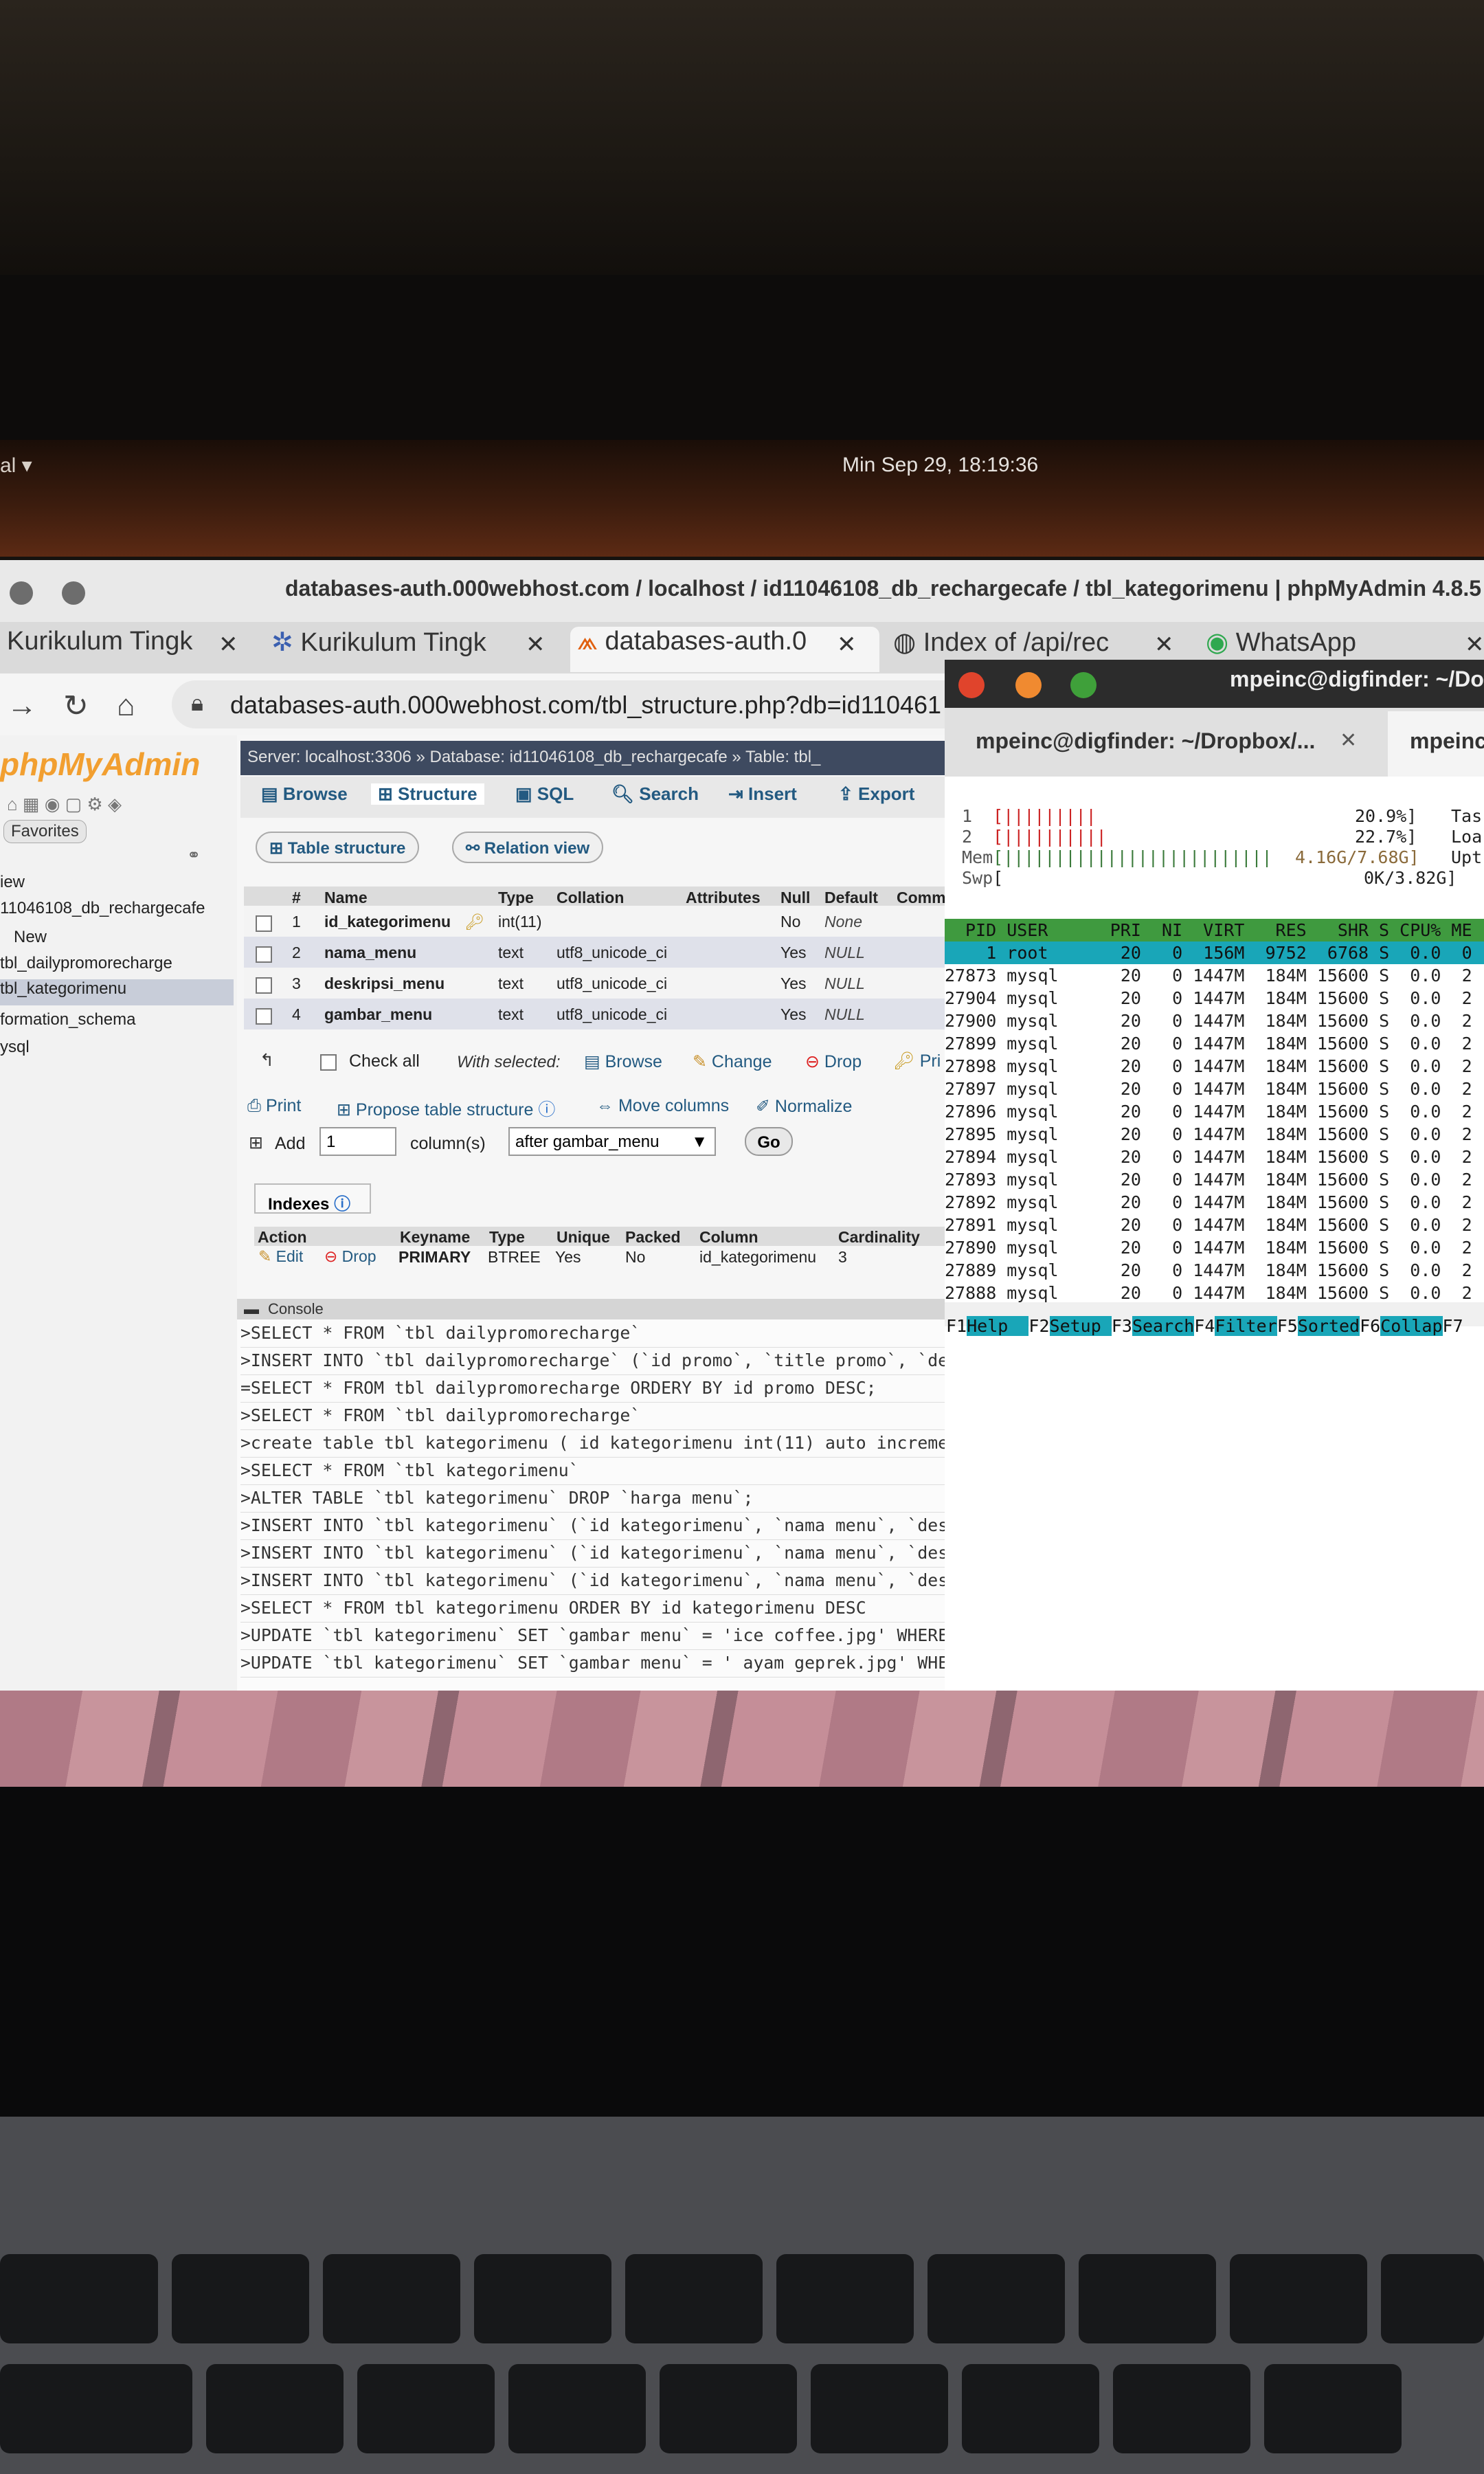 The width and height of the screenshot is (1484, 2474). What do you see at coordinates (1208, 953) in the screenshot?
I see `process-row-selected: 1 root 20 0 156M 9752 6768 S 0.0 0` at bounding box center [1208, 953].